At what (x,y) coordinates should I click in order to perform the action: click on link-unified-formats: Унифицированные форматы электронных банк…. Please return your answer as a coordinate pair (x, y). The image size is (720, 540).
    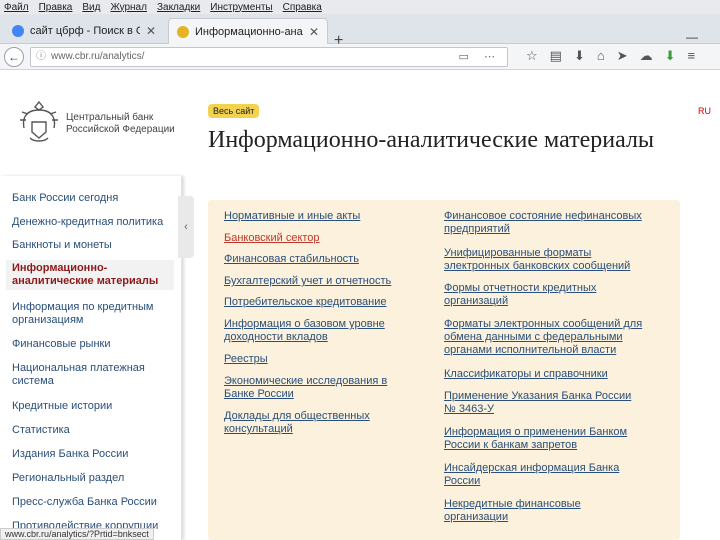
    Looking at the image, I should click on (544, 260).